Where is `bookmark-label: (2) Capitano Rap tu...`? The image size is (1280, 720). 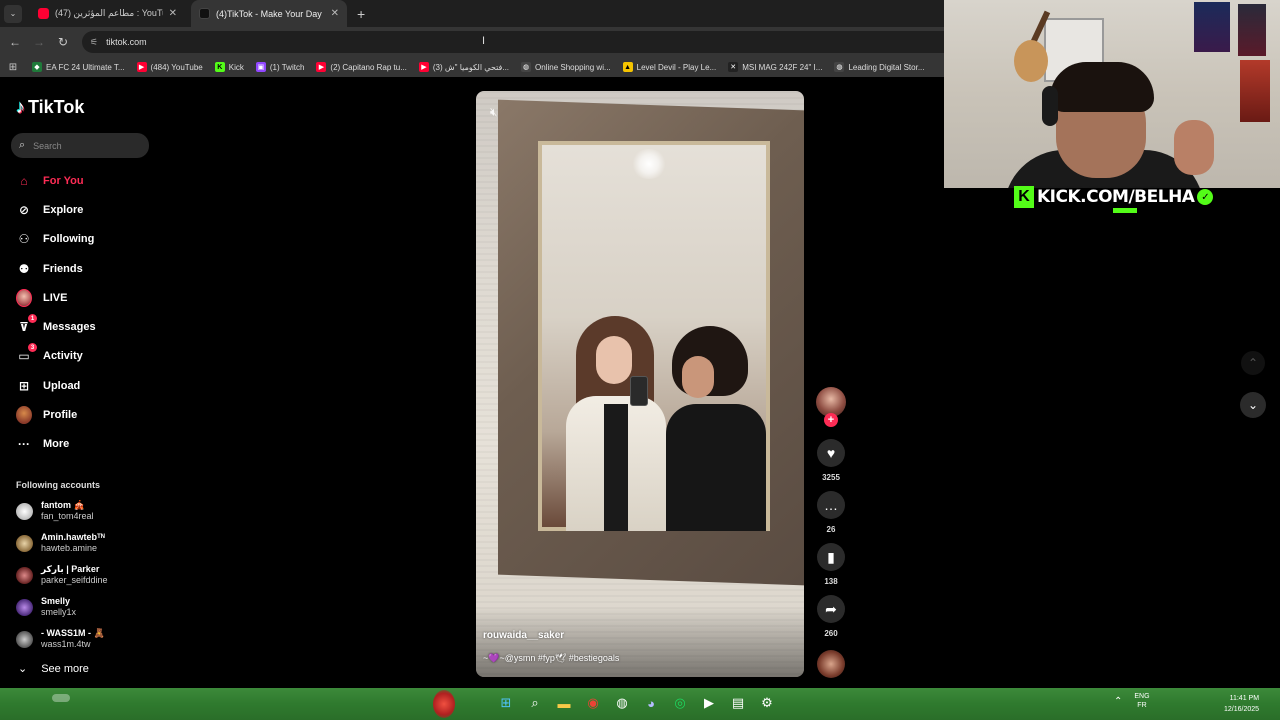 bookmark-label: (2) Capitano Rap tu... is located at coordinates (368, 67).